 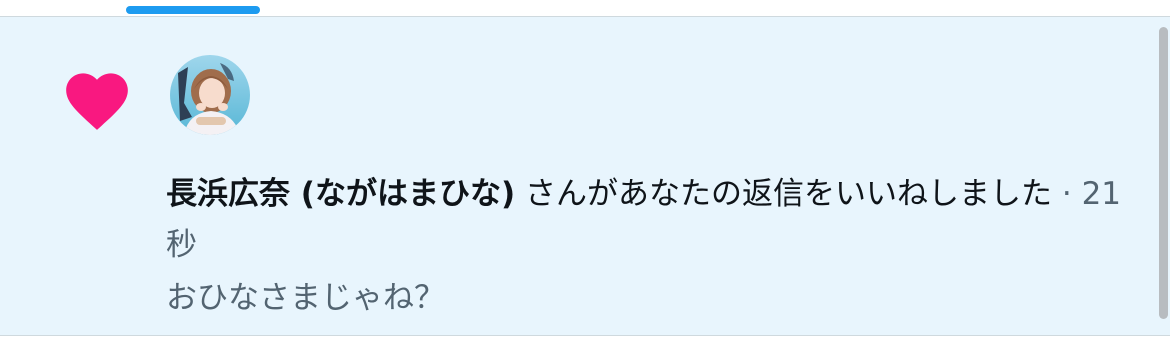 I want to click on user-name-link: 長浜広奈 (ながはまひな), so click(x=340, y=194).